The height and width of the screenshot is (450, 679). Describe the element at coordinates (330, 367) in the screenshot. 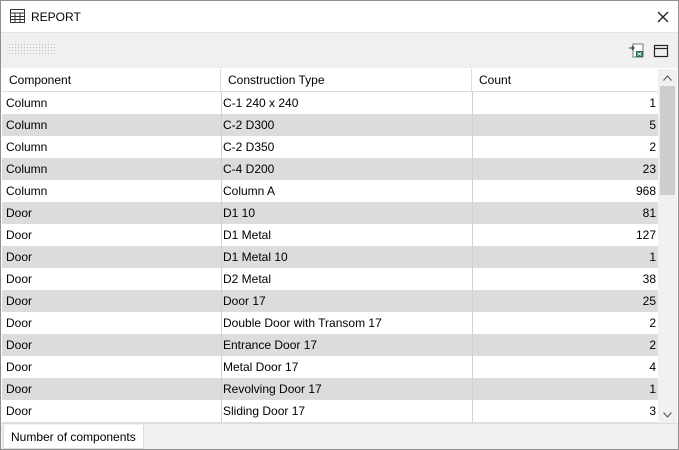

I see `table-row: Door Metal Door 17 4` at that location.